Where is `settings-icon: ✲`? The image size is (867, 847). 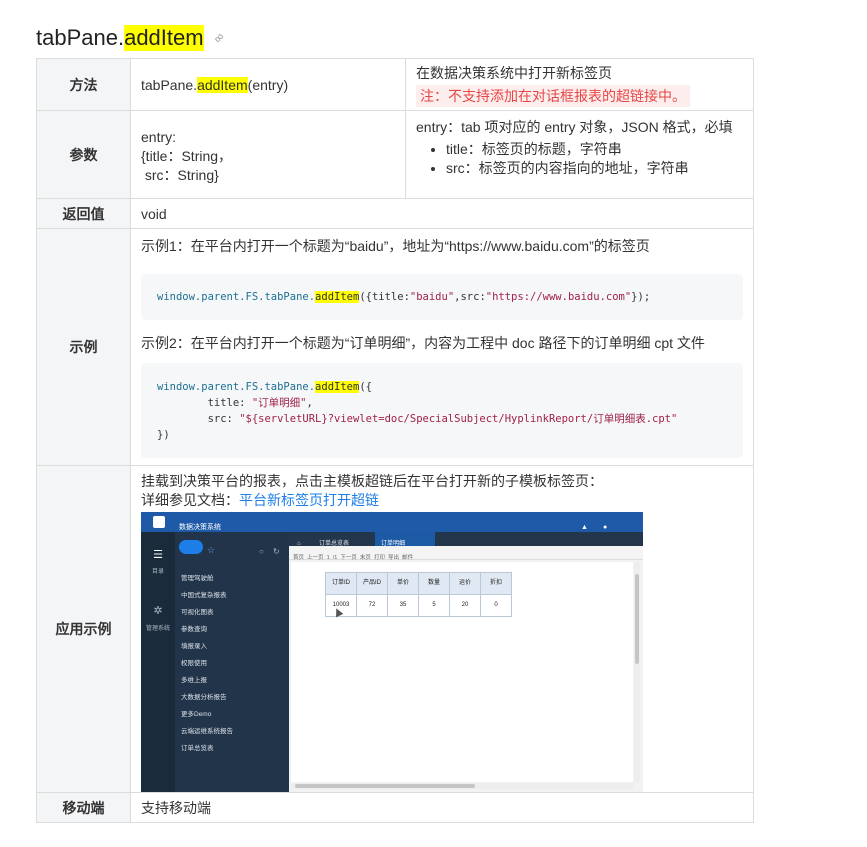
settings-icon: ✲ is located at coordinates (158, 611).